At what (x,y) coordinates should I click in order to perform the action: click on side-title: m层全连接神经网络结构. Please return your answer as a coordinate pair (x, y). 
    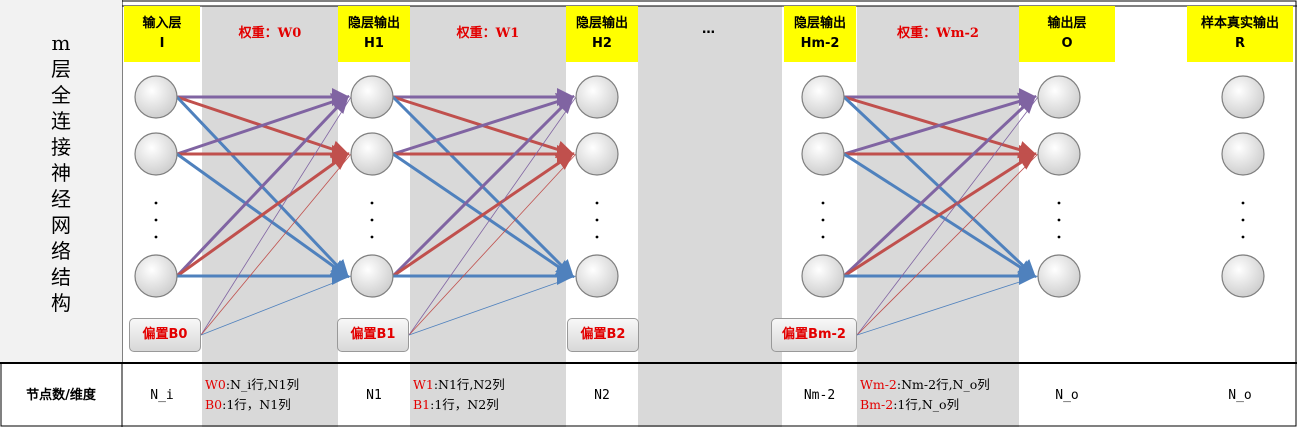
    Looking at the image, I should click on (61, 173).